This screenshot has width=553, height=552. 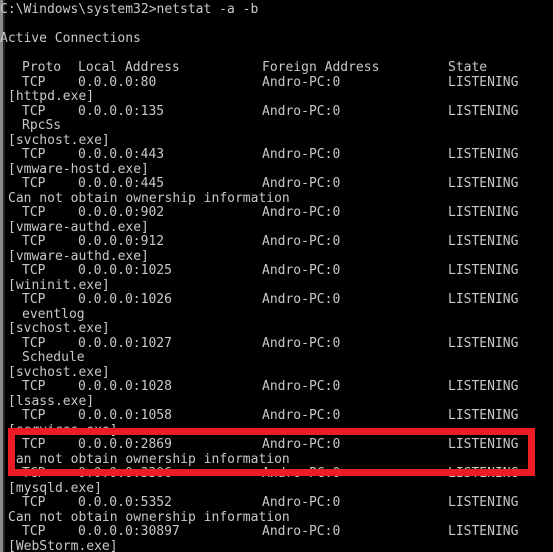 What do you see at coordinates (121, 183) in the screenshot?
I see `cell-local-address: 0.0.0.0:445` at bounding box center [121, 183].